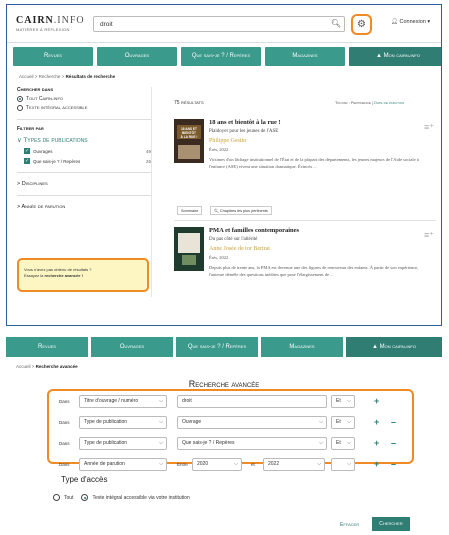  Describe the element at coordinates (244, 131) in the screenshot. I see `result-subtitle: Plaidoyer pour les jeunes de l'ASE` at that location.